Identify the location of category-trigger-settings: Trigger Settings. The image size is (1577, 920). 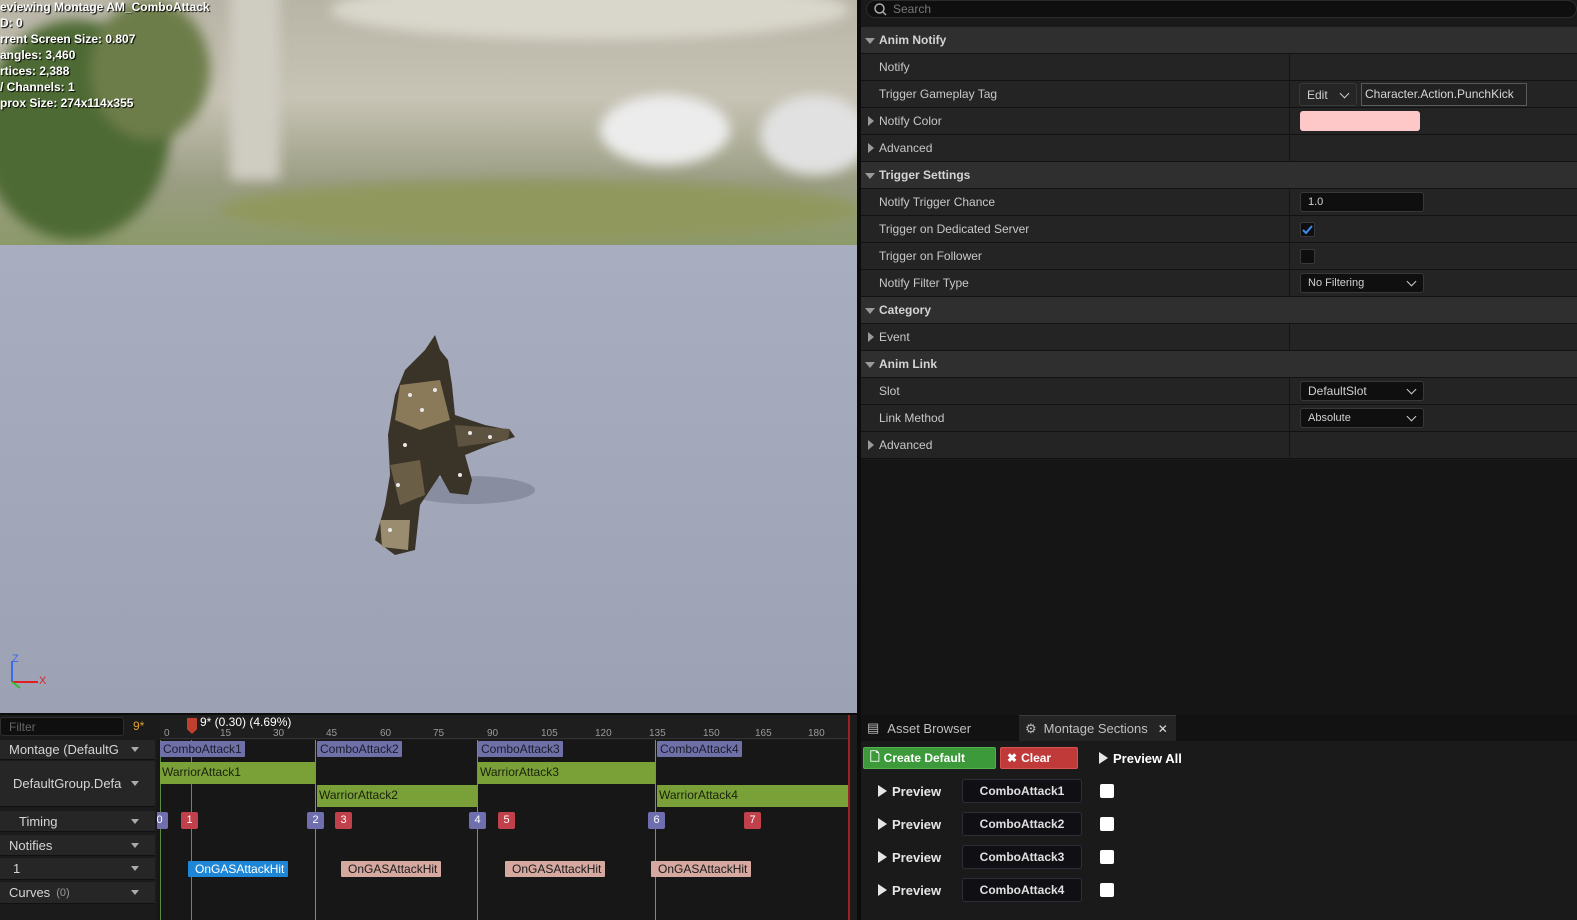
(1219, 175).